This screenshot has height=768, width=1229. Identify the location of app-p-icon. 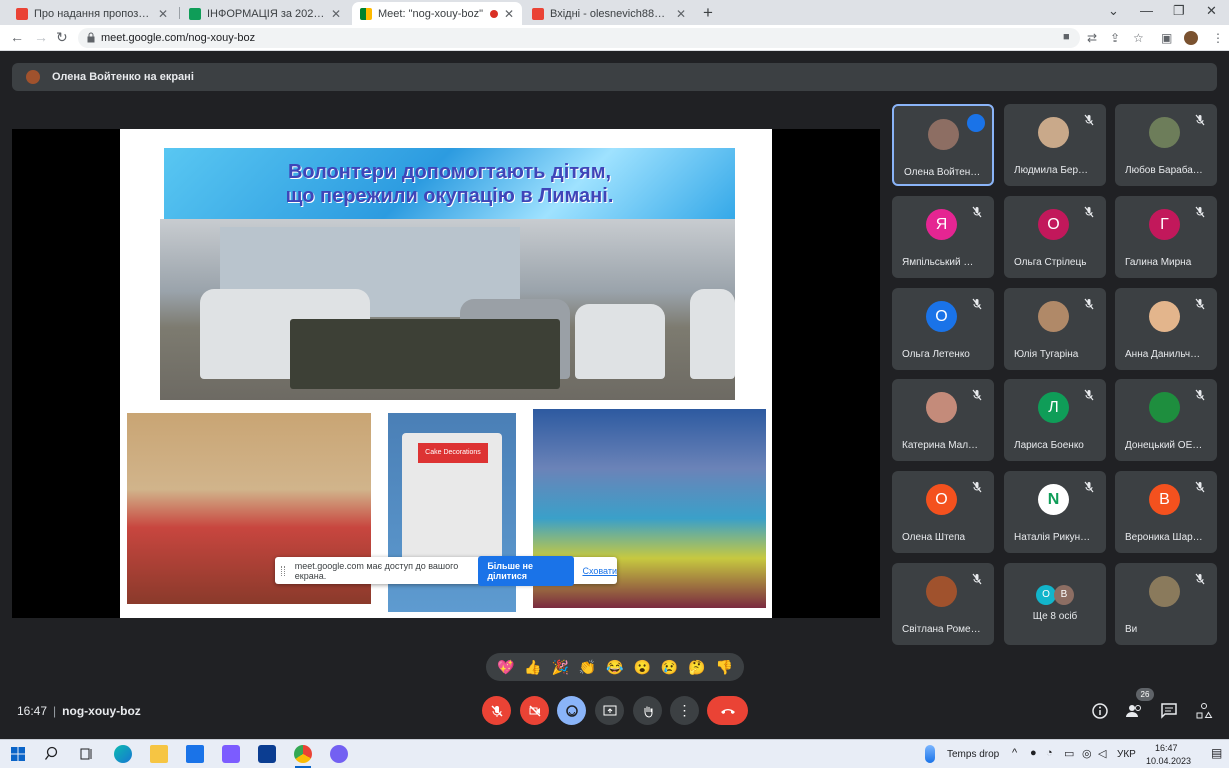
(231, 754).